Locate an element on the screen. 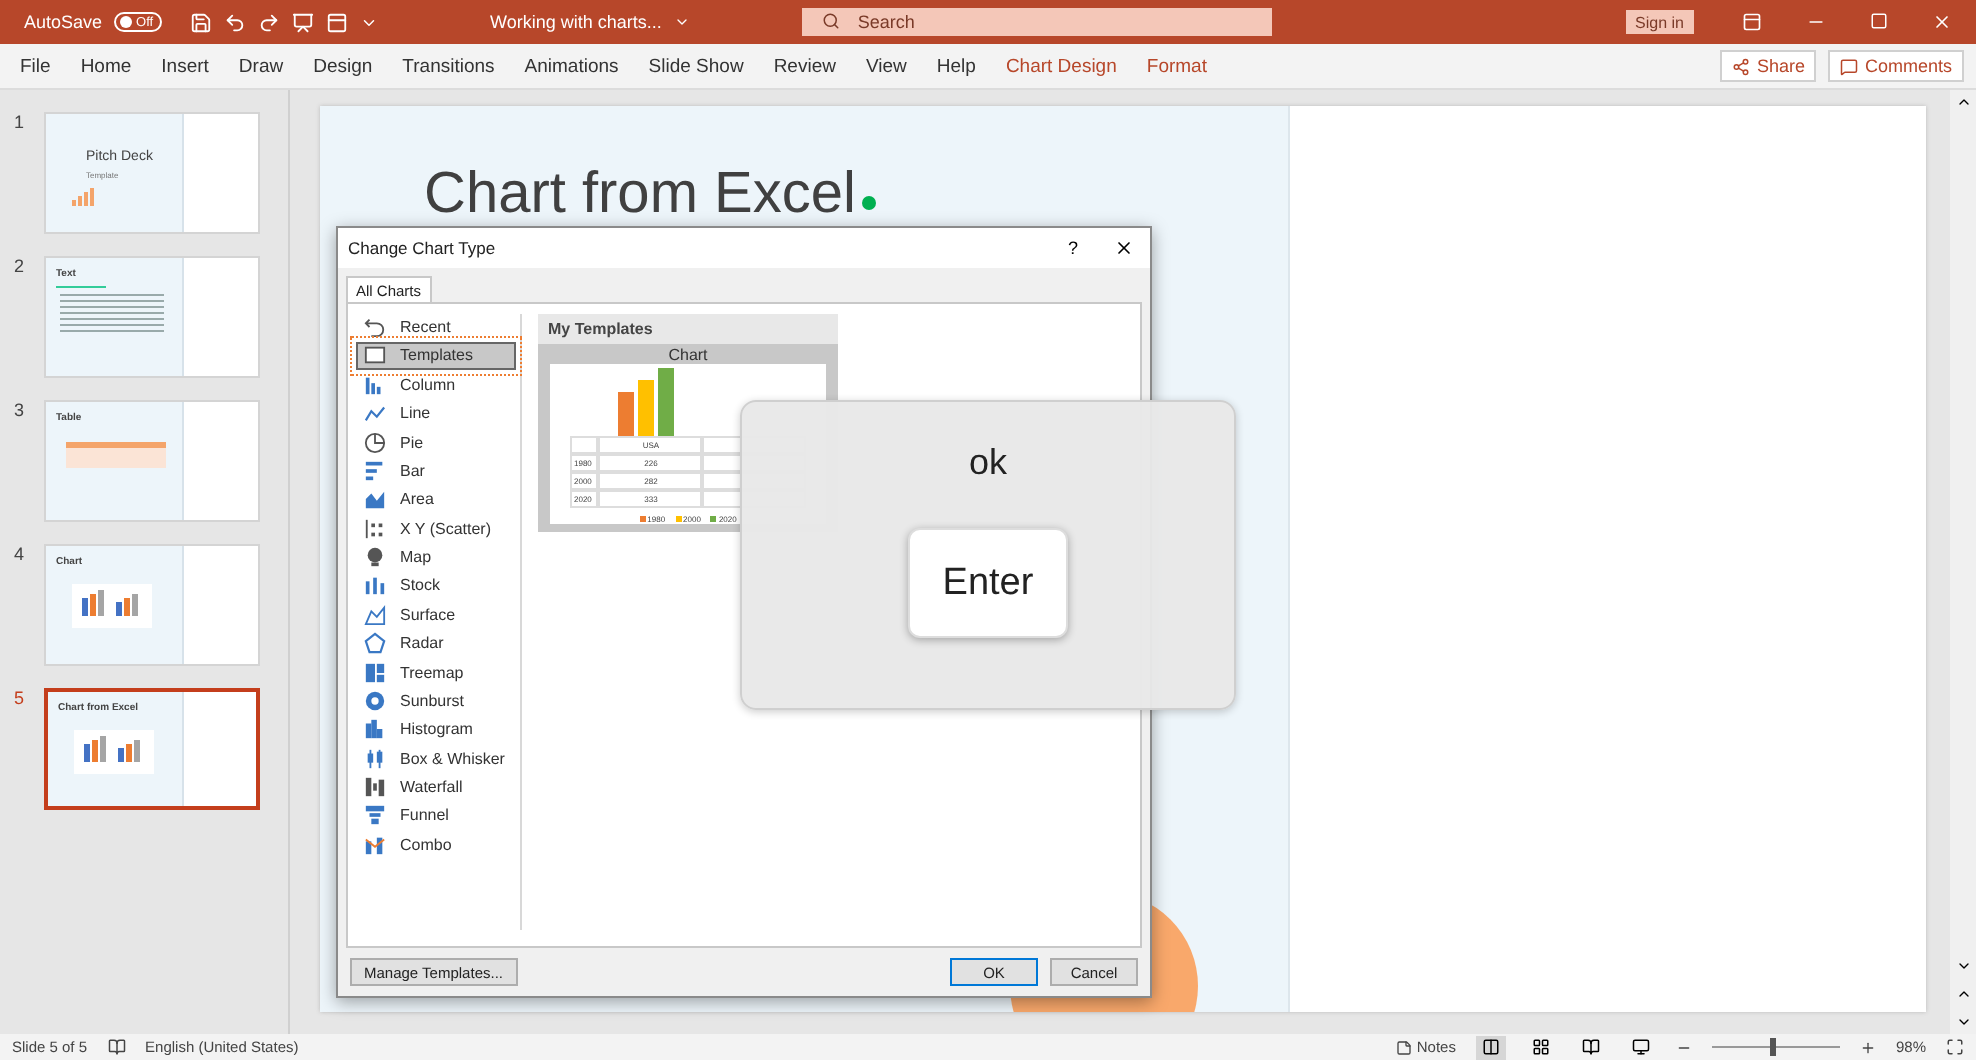 The height and width of the screenshot is (1060, 1976). slide-number: 3 is located at coordinates (20, 410).